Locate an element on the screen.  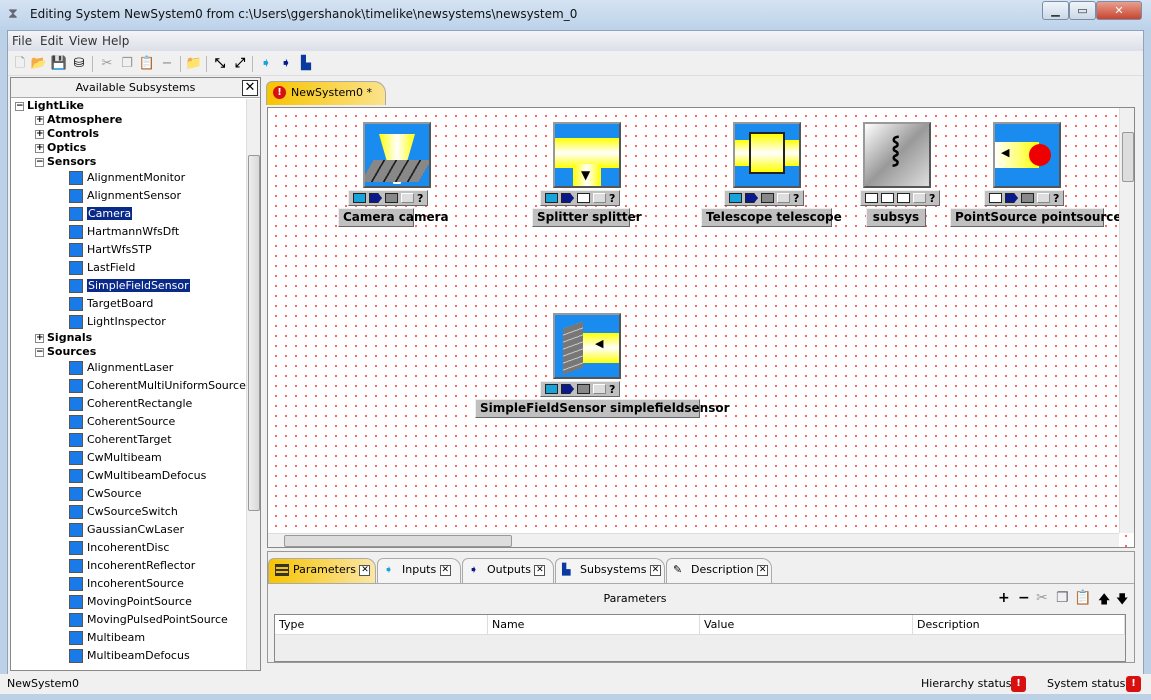
tree-item-lastfield: LastField is located at coordinates (102, 268).